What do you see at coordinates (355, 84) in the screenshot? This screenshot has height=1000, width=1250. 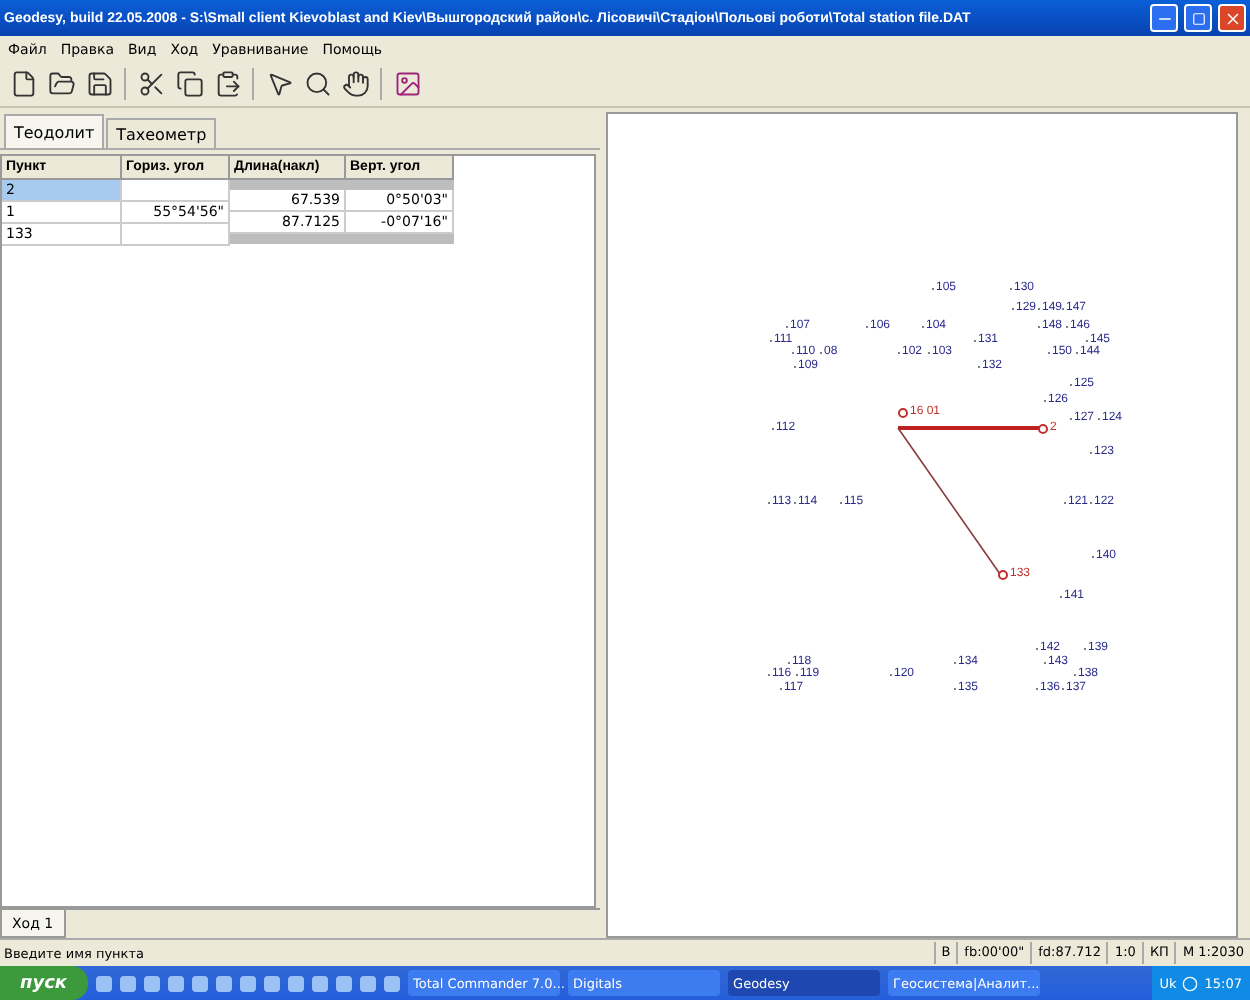 I see `hand-button` at bounding box center [355, 84].